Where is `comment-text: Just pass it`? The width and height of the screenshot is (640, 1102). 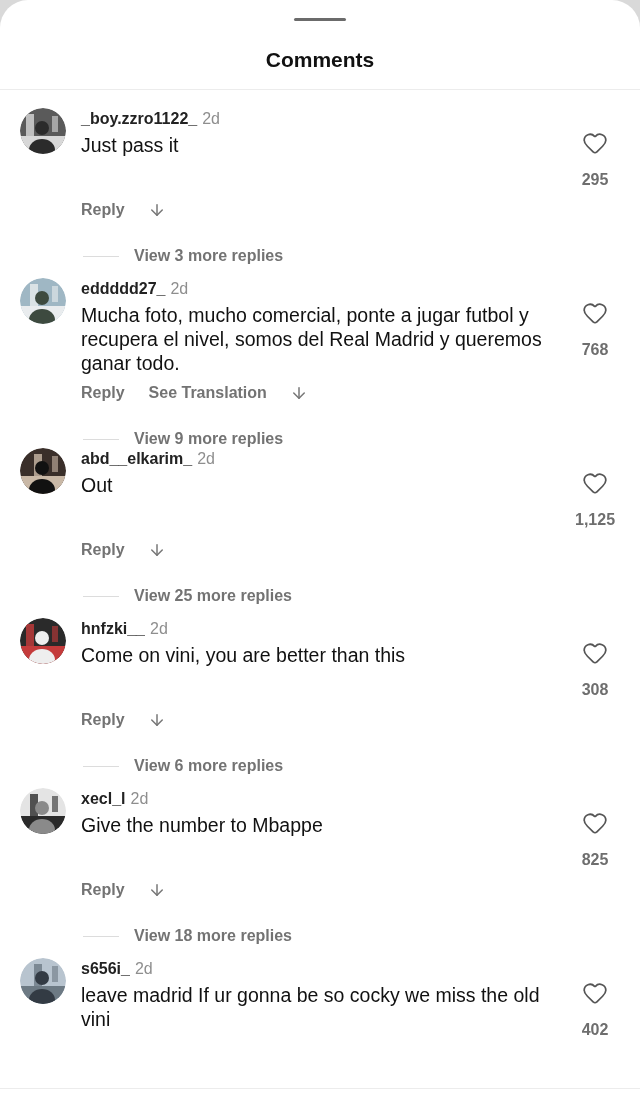
comment-text: Just pass it is located at coordinates (130, 145).